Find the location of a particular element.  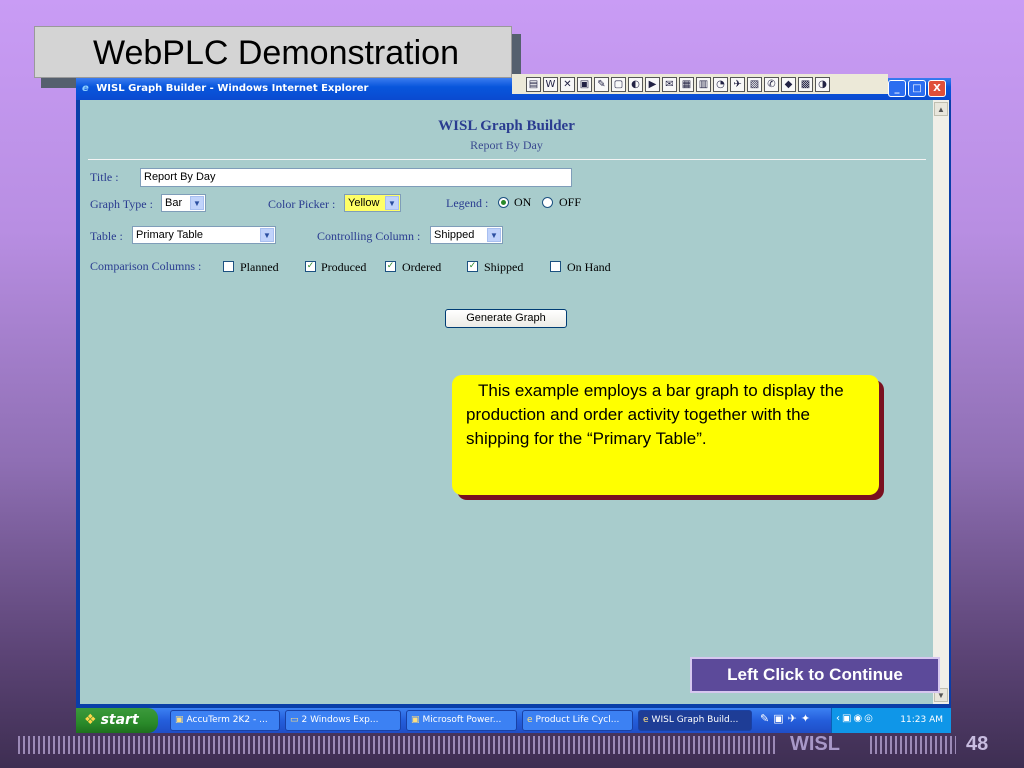

toolbar-icon: ▤ is located at coordinates (533, 84).